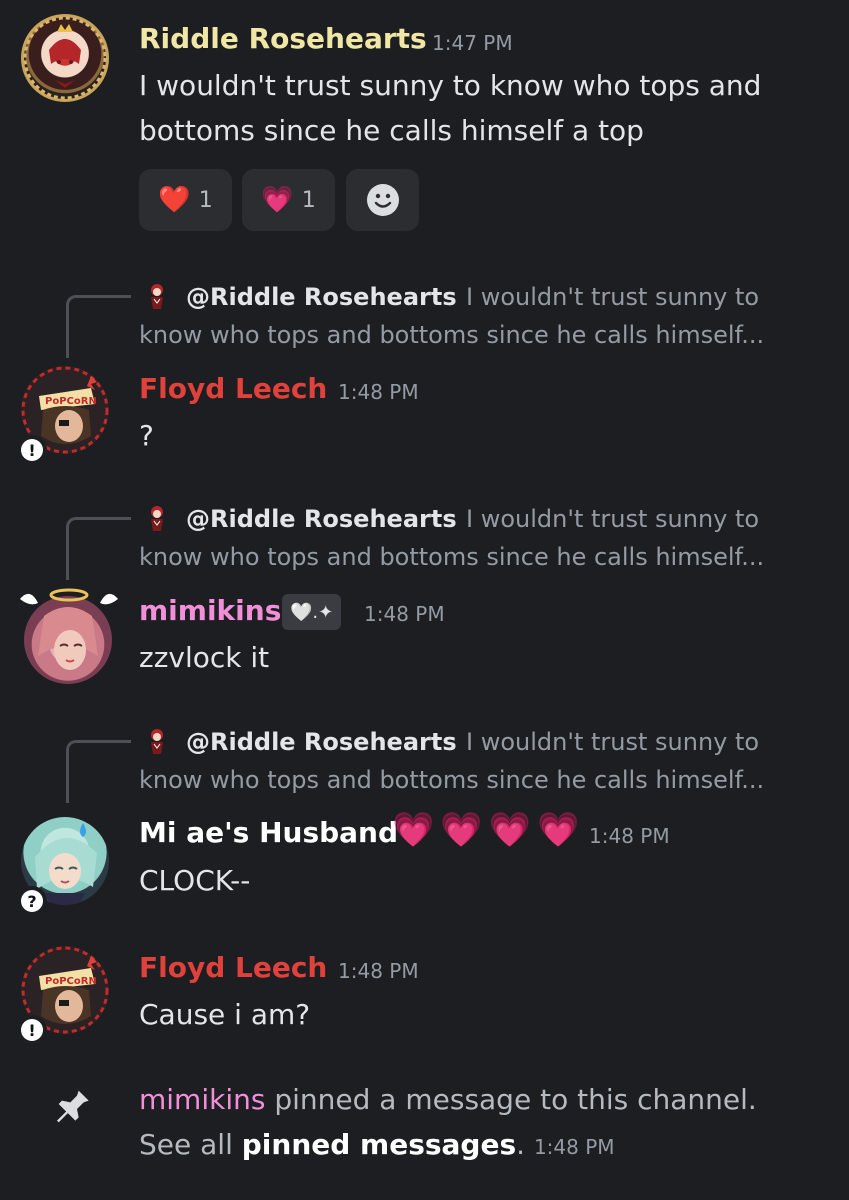  What do you see at coordinates (195, 880) in the screenshot?
I see `message-text: CLOCK--` at bounding box center [195, 880].